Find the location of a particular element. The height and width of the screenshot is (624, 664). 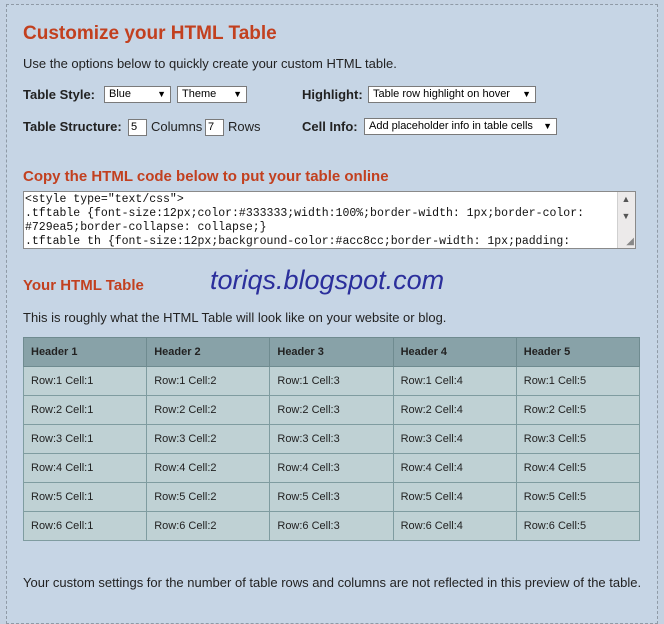

theme-value: Theme is located at coordinates (199, 94).